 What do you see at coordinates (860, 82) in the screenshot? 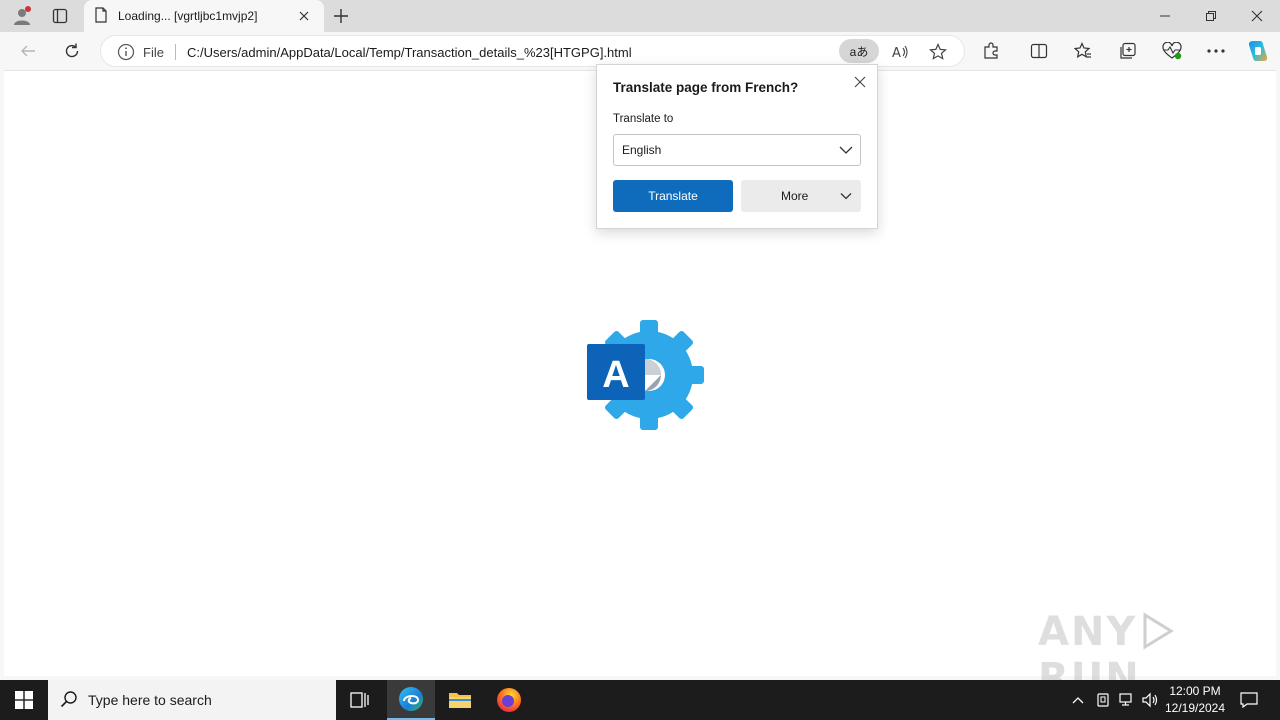
I see `close-icon` at bounding box center [860, 82].